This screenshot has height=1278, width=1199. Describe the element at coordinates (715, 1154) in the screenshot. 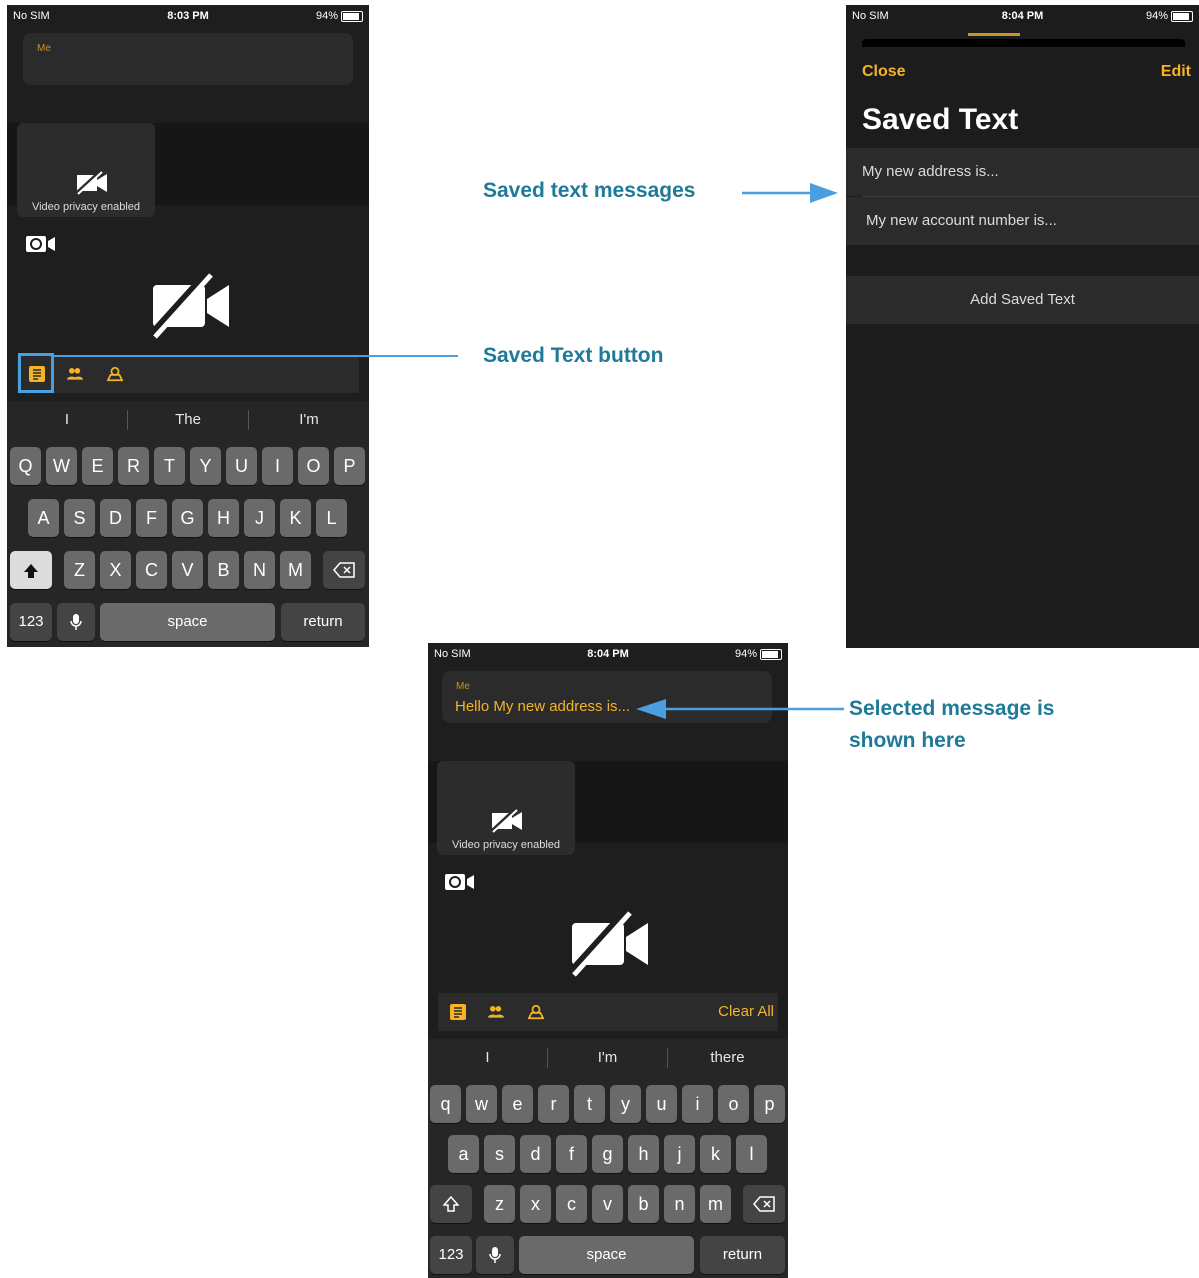

I see `key: k` at that location.